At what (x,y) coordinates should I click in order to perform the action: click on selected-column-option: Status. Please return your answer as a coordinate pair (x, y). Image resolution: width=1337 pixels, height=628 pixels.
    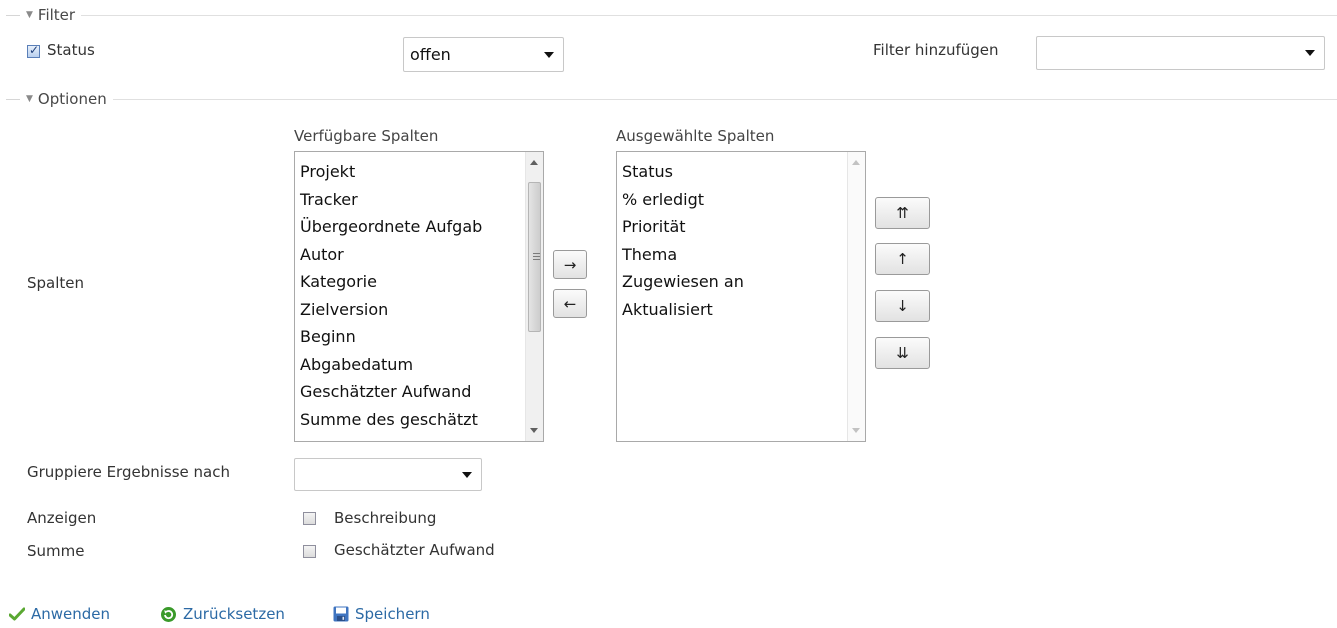
    Looking at the image, I should click on (683, 172).